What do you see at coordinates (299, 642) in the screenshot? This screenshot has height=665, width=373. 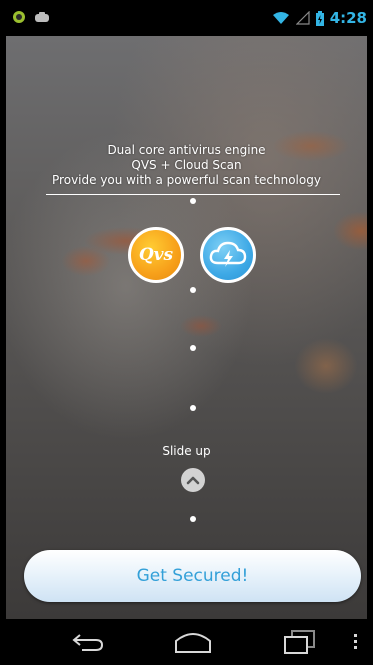 I see `recent-apps-icon` at bounding box center [299, 642].